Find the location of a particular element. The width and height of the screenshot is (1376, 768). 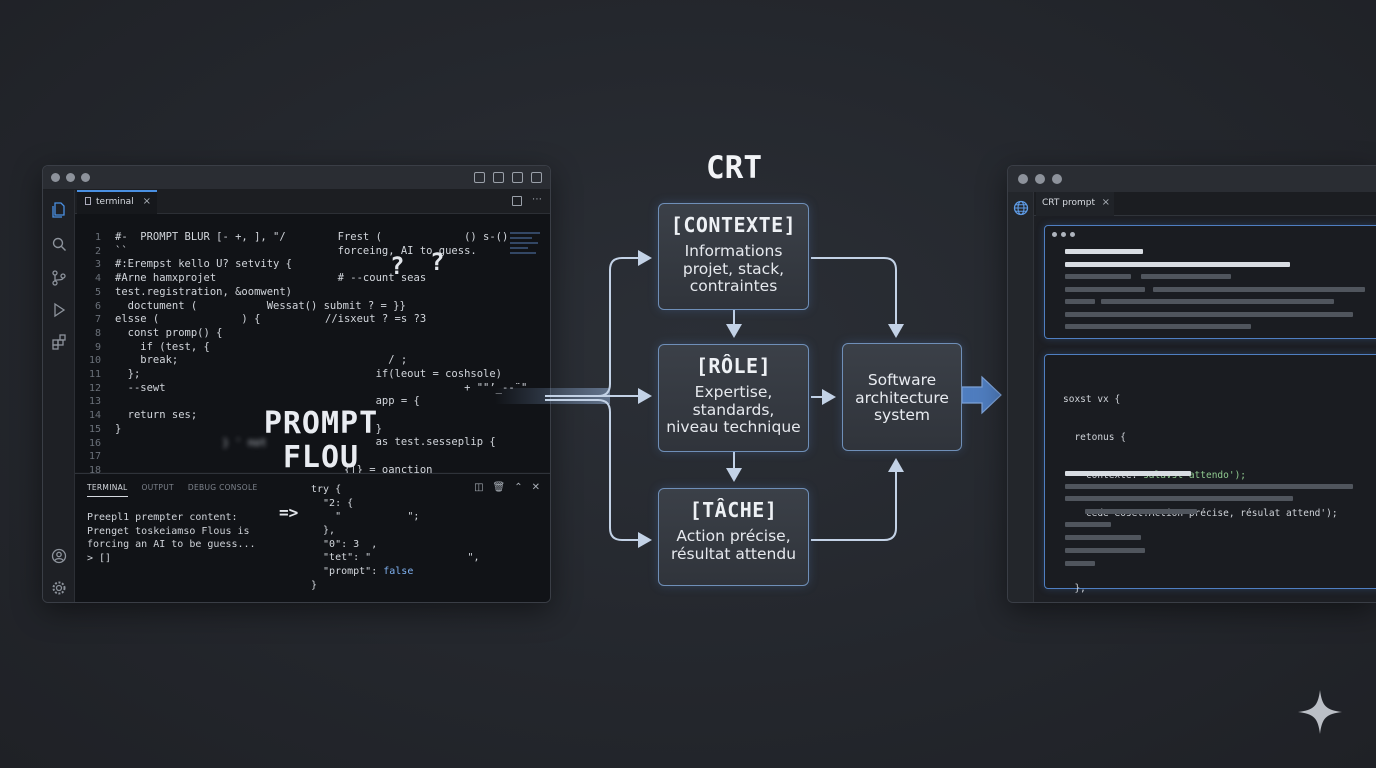

prompt-flou-label: PROMPT FLOU is located at coordinates (321, 441).